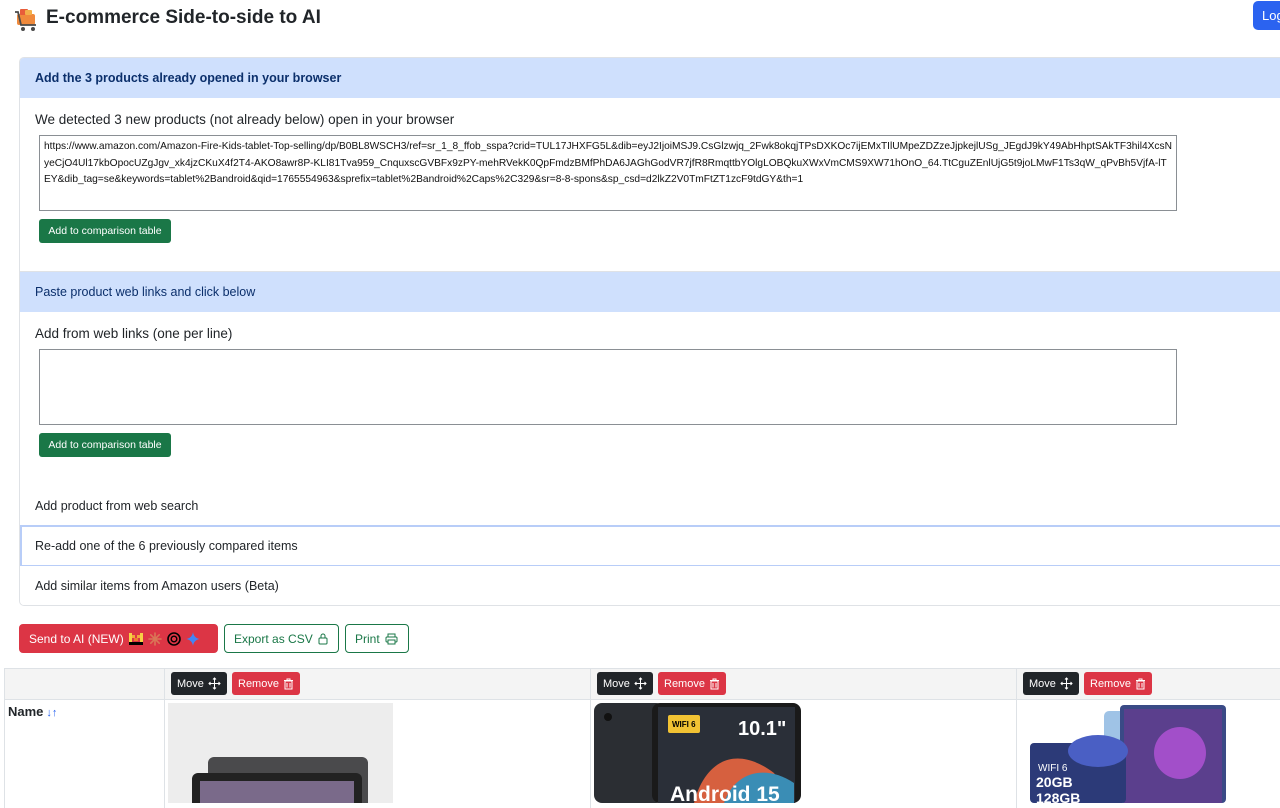  Describe the element at coordinates (640, 20) in the screenshot. I see `app-header: E-commerce Side-to-side to AI Login` at that location.